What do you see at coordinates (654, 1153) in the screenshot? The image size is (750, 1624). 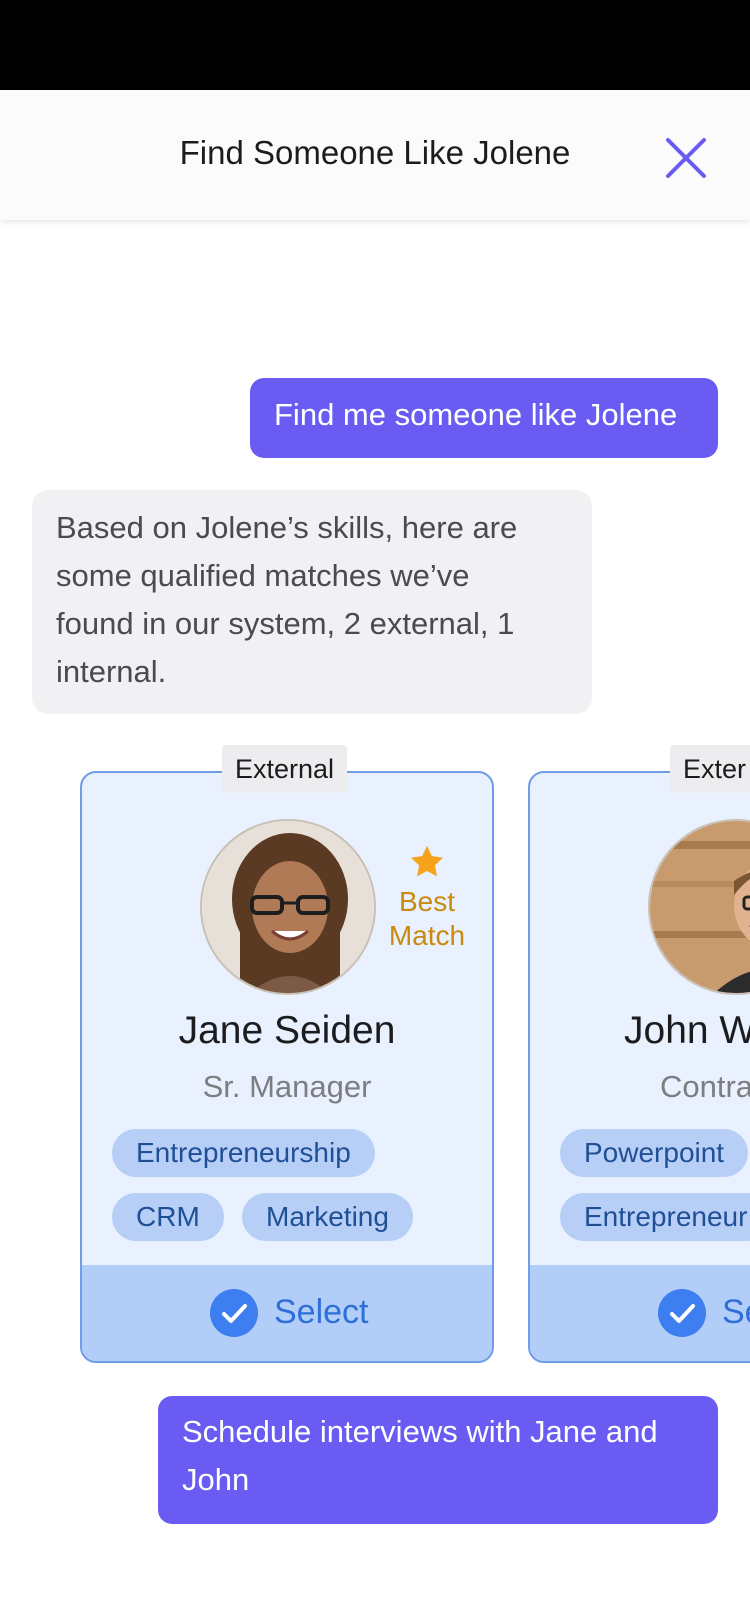 I see `skill-chip: Powerpoint` at bounding box center [654, 1153].